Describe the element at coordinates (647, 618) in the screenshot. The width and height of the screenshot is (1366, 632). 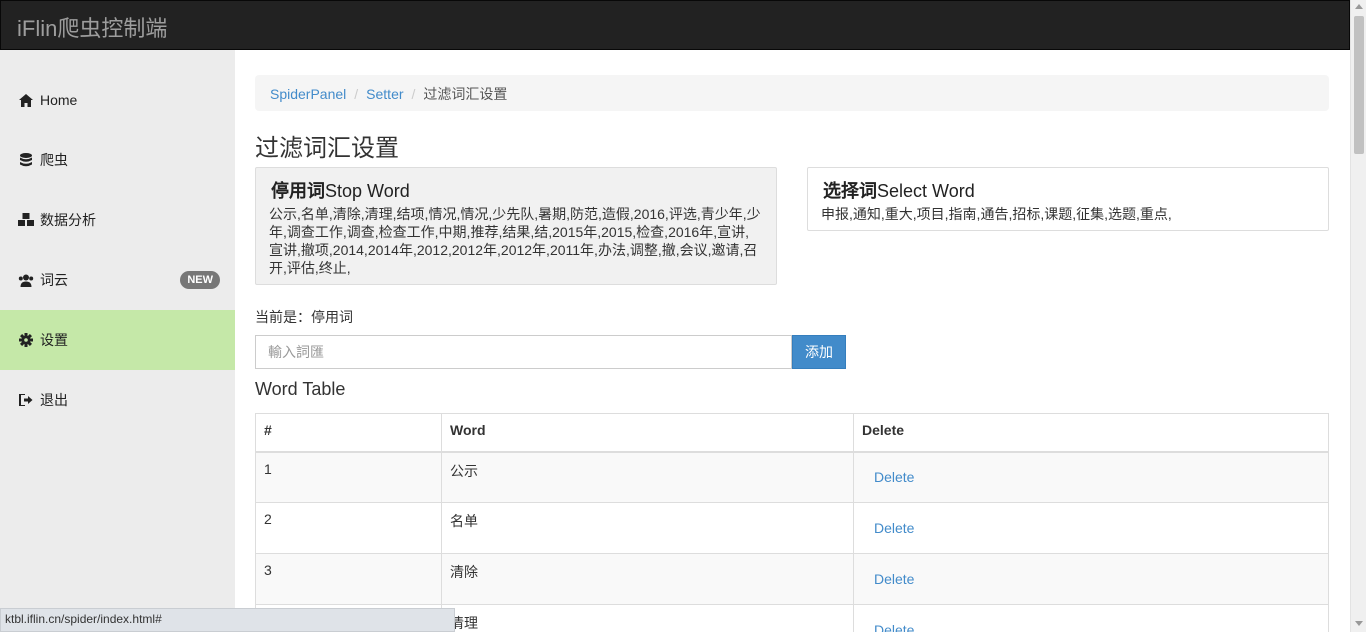
I see `row-word: 清理` at that location.